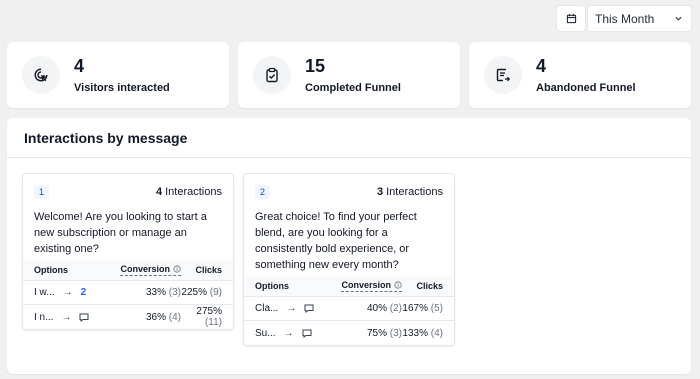  What do you see at coordinates (159, 191) in the screenshot?
I see `interaction-count-value: 4` at bounding box center [159, 191].